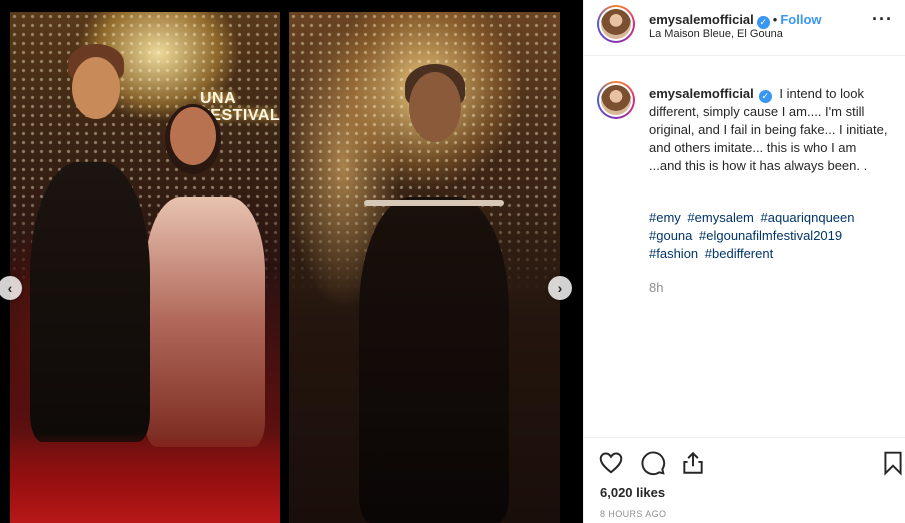 The image size is (905, 523). Describe the element at coordinates (560, 288) in the screenshot. I see `carousel-next-button: ›` at that location.